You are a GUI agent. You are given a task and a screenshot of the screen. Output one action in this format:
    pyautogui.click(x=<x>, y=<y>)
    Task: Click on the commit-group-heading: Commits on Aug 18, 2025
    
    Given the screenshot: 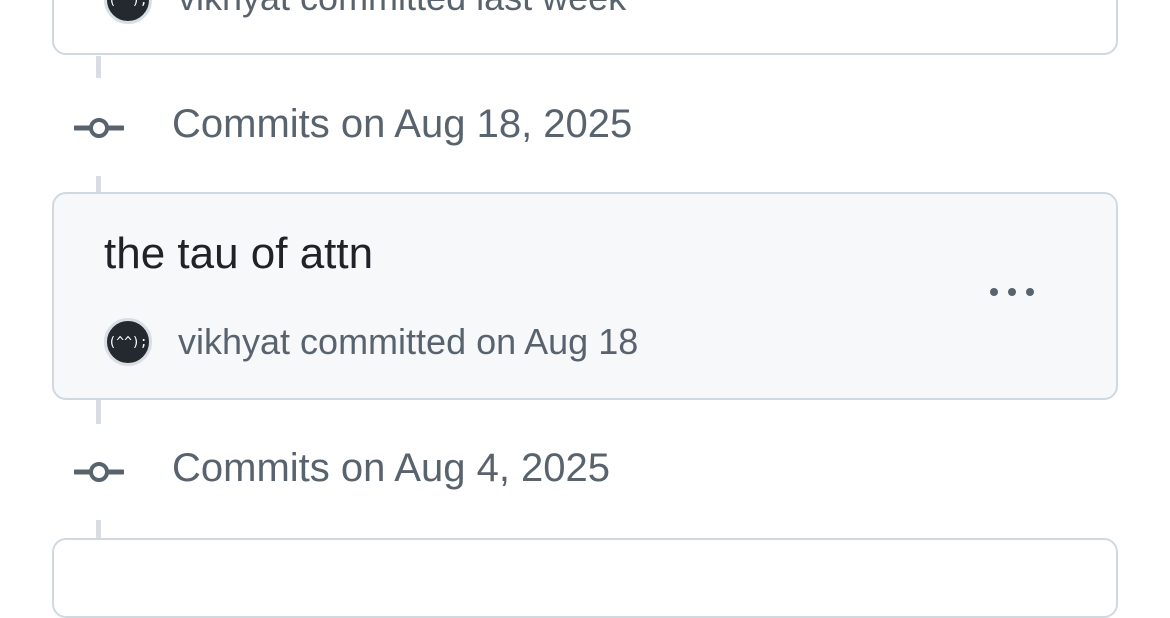 What is the action you would take?
    pyautogui.click(x=402, y=124)
    